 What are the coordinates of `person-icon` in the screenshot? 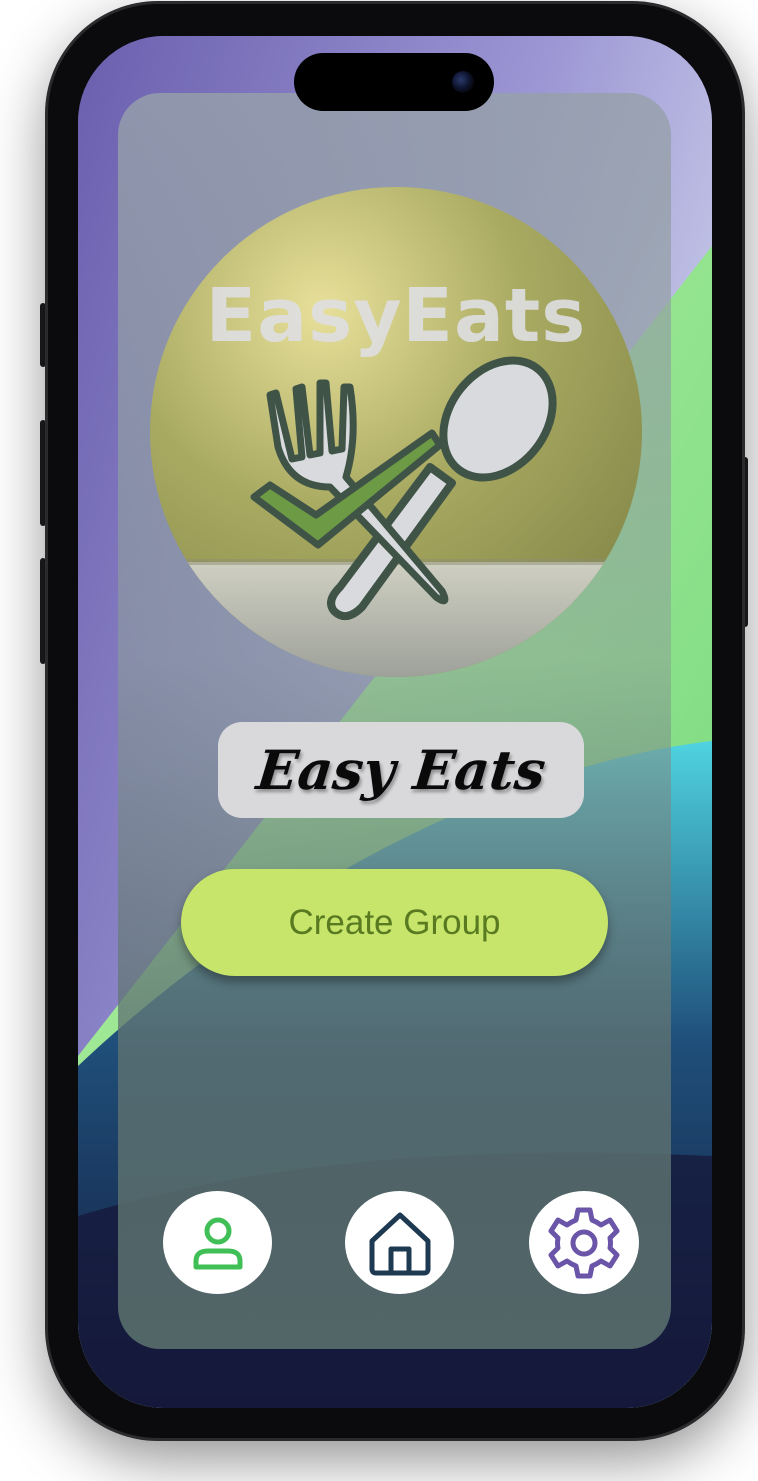 It's located at (217, 1243).